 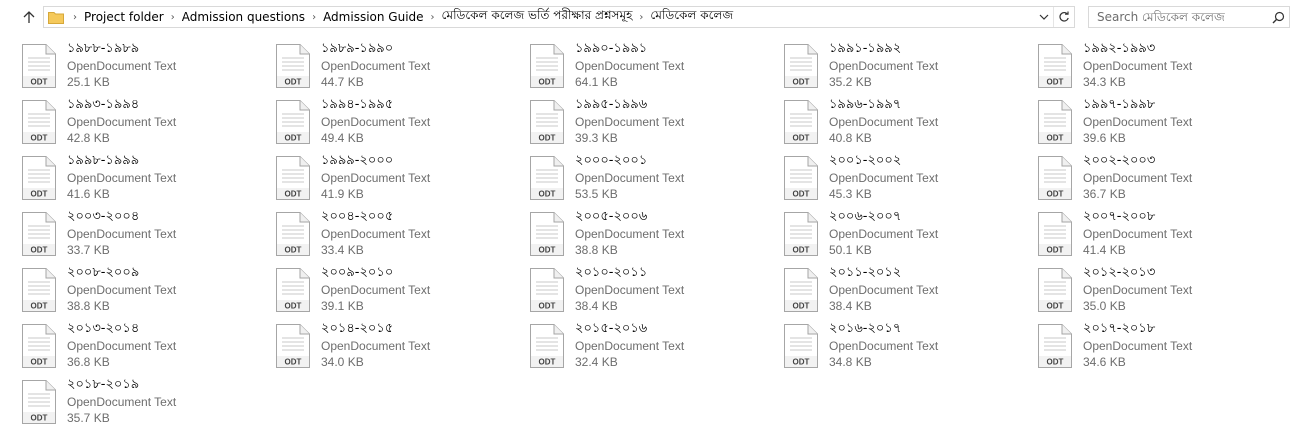 What do you see at coordinates (145, 180) in the screenshot?
I see `file-item: ODT ১৯৯৮-১৯৯৯ OpenDocument Text 41.6 KB` at bounding box center [145, 180].